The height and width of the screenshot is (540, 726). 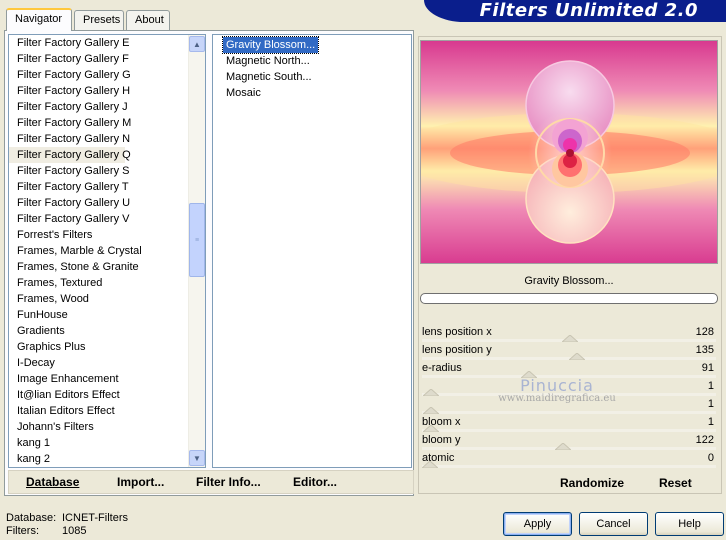 I want to click on reset-button: Reset, so click(x=675, y=483).